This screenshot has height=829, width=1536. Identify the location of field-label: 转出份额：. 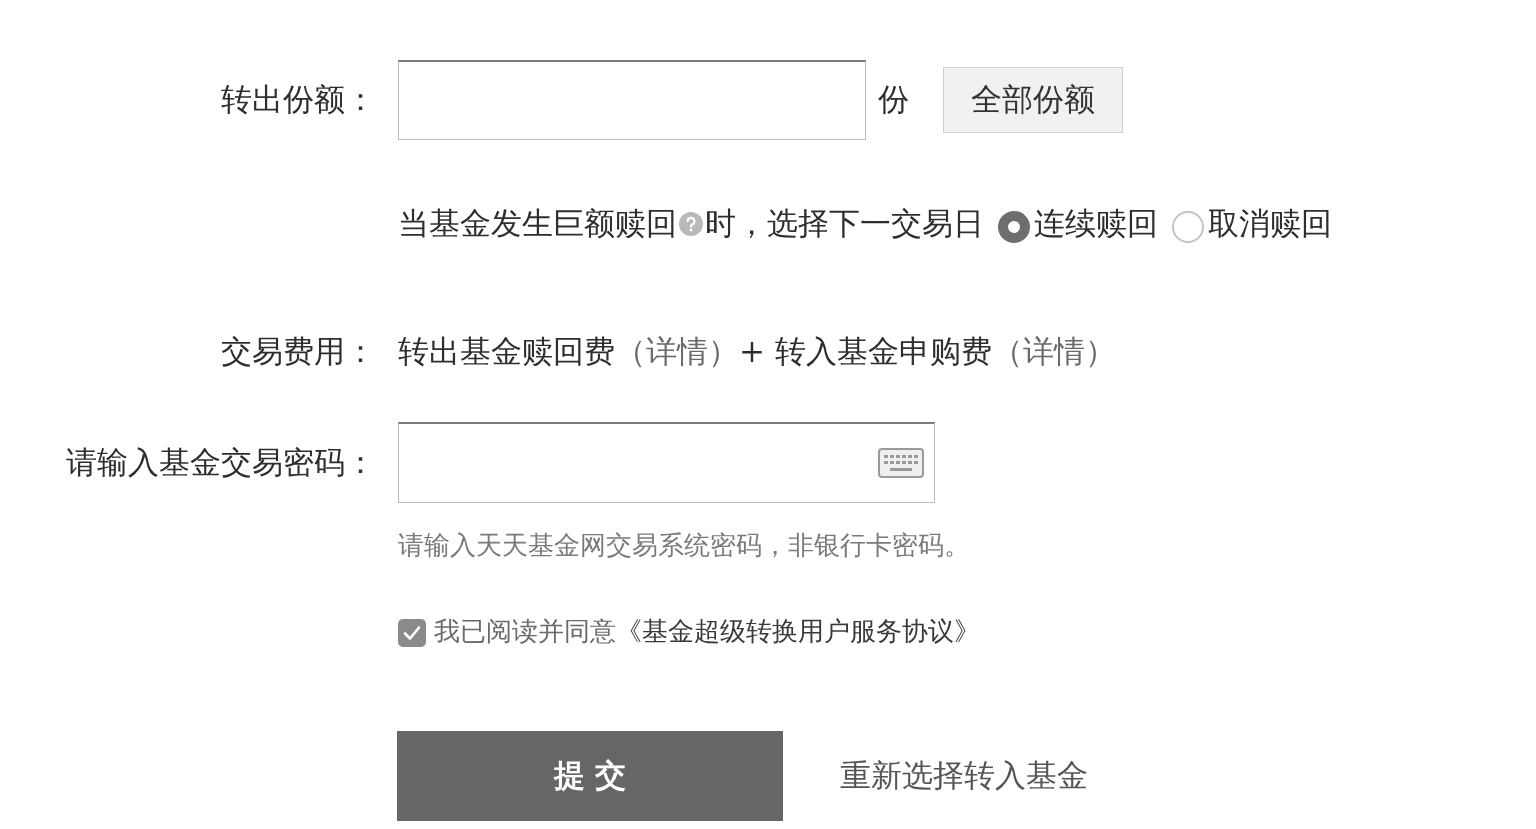
(298, 99).